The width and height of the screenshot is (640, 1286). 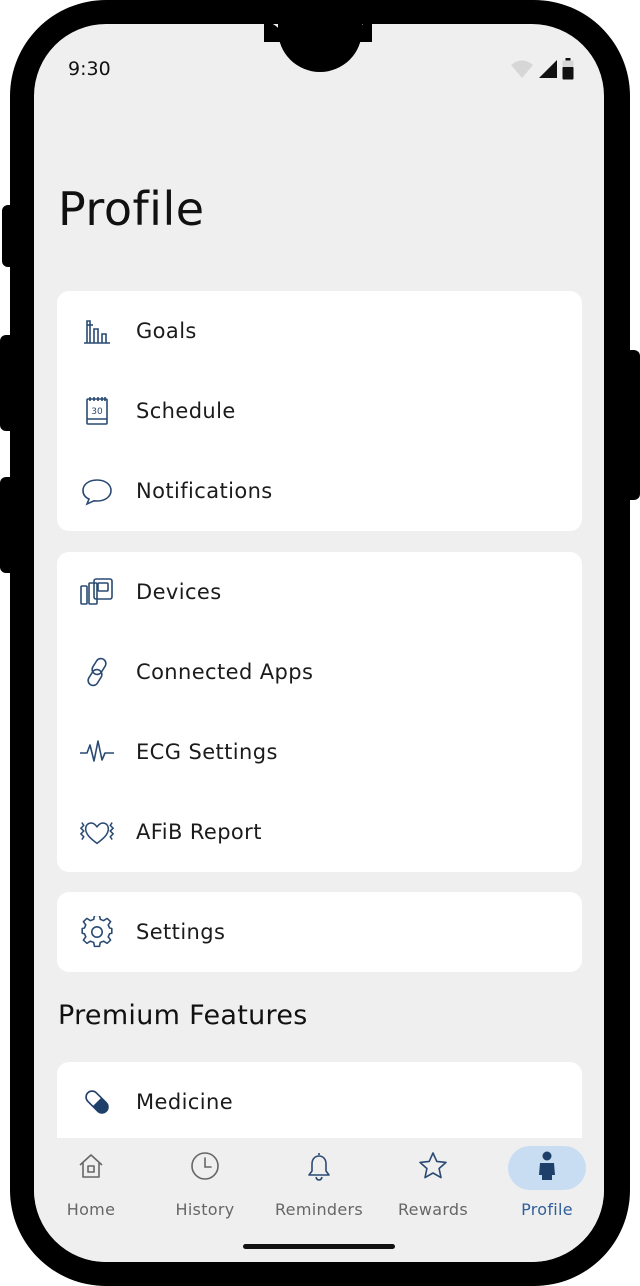 I want to click on person-icon, so click(x=547, y=1168).